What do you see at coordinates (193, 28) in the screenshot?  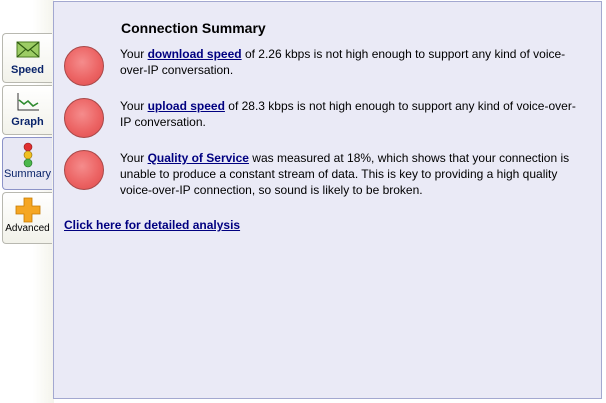 I see `panel-title: Connection Summary` at bounding box center [193, 28].